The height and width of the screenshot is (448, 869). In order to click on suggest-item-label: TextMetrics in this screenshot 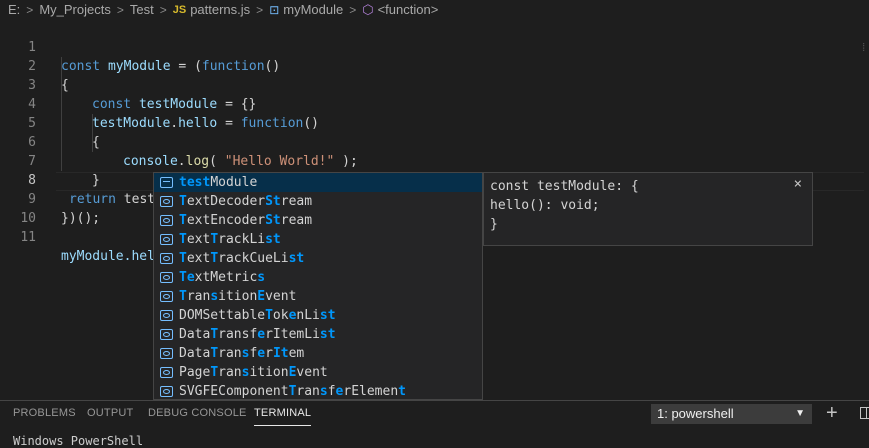, I will do `click(222, 277)`.